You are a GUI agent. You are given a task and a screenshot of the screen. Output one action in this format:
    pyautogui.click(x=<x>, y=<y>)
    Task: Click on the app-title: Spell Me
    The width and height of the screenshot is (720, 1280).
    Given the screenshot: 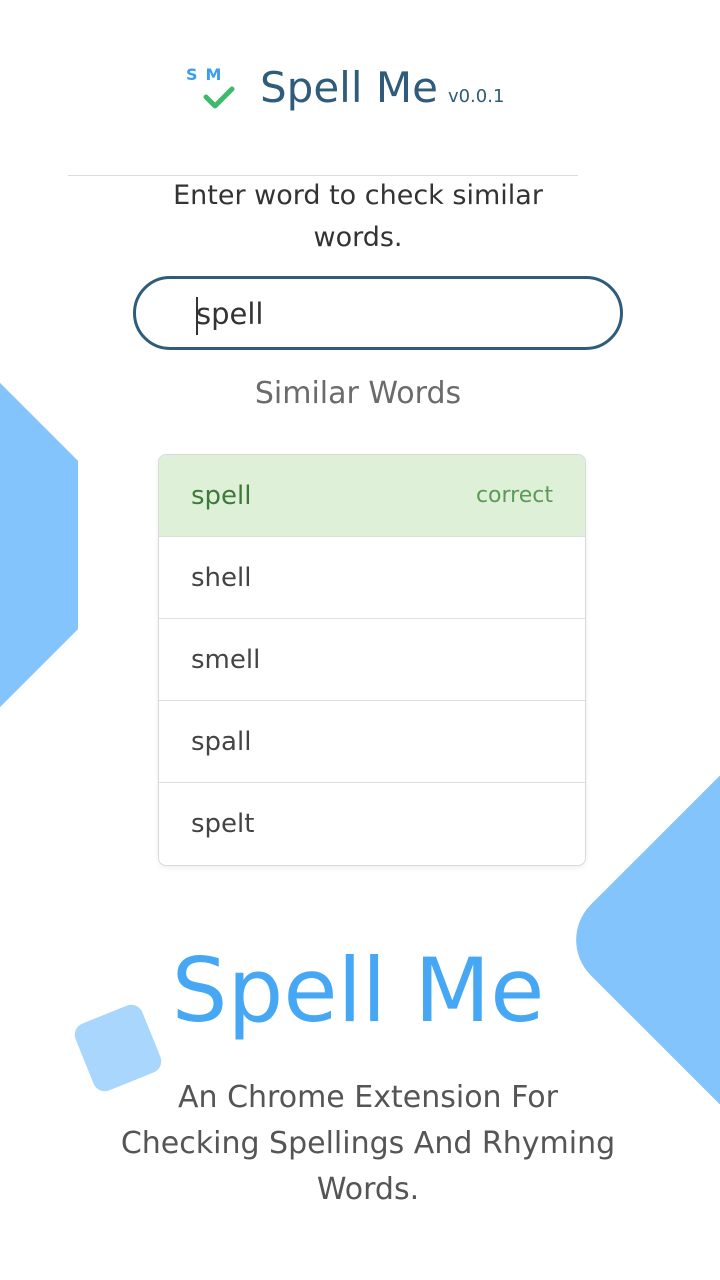 What is the action you would take?
    pyautogui.click(x=349, y=87)
    